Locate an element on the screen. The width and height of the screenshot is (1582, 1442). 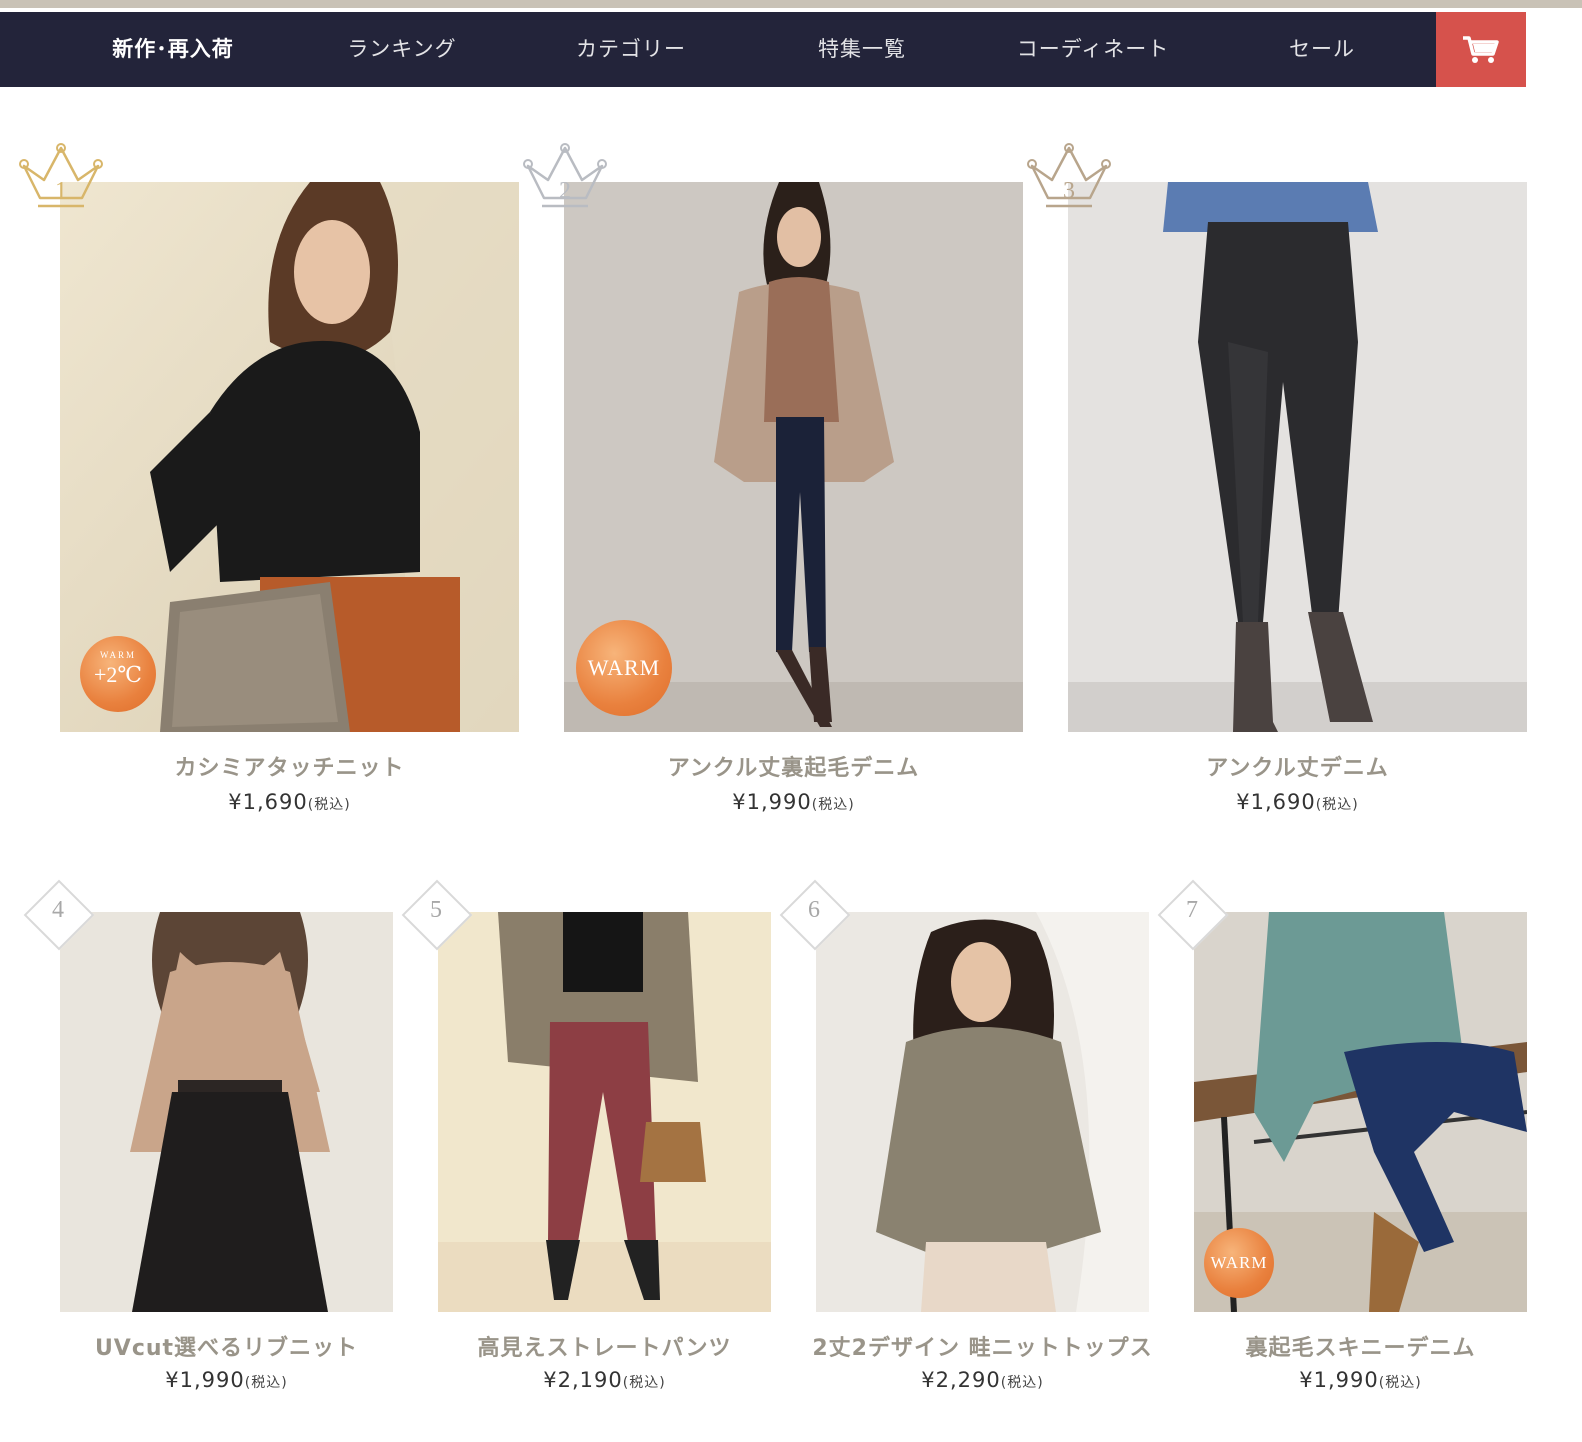
nav-sale: セール is located at coordinates (1322, 49).